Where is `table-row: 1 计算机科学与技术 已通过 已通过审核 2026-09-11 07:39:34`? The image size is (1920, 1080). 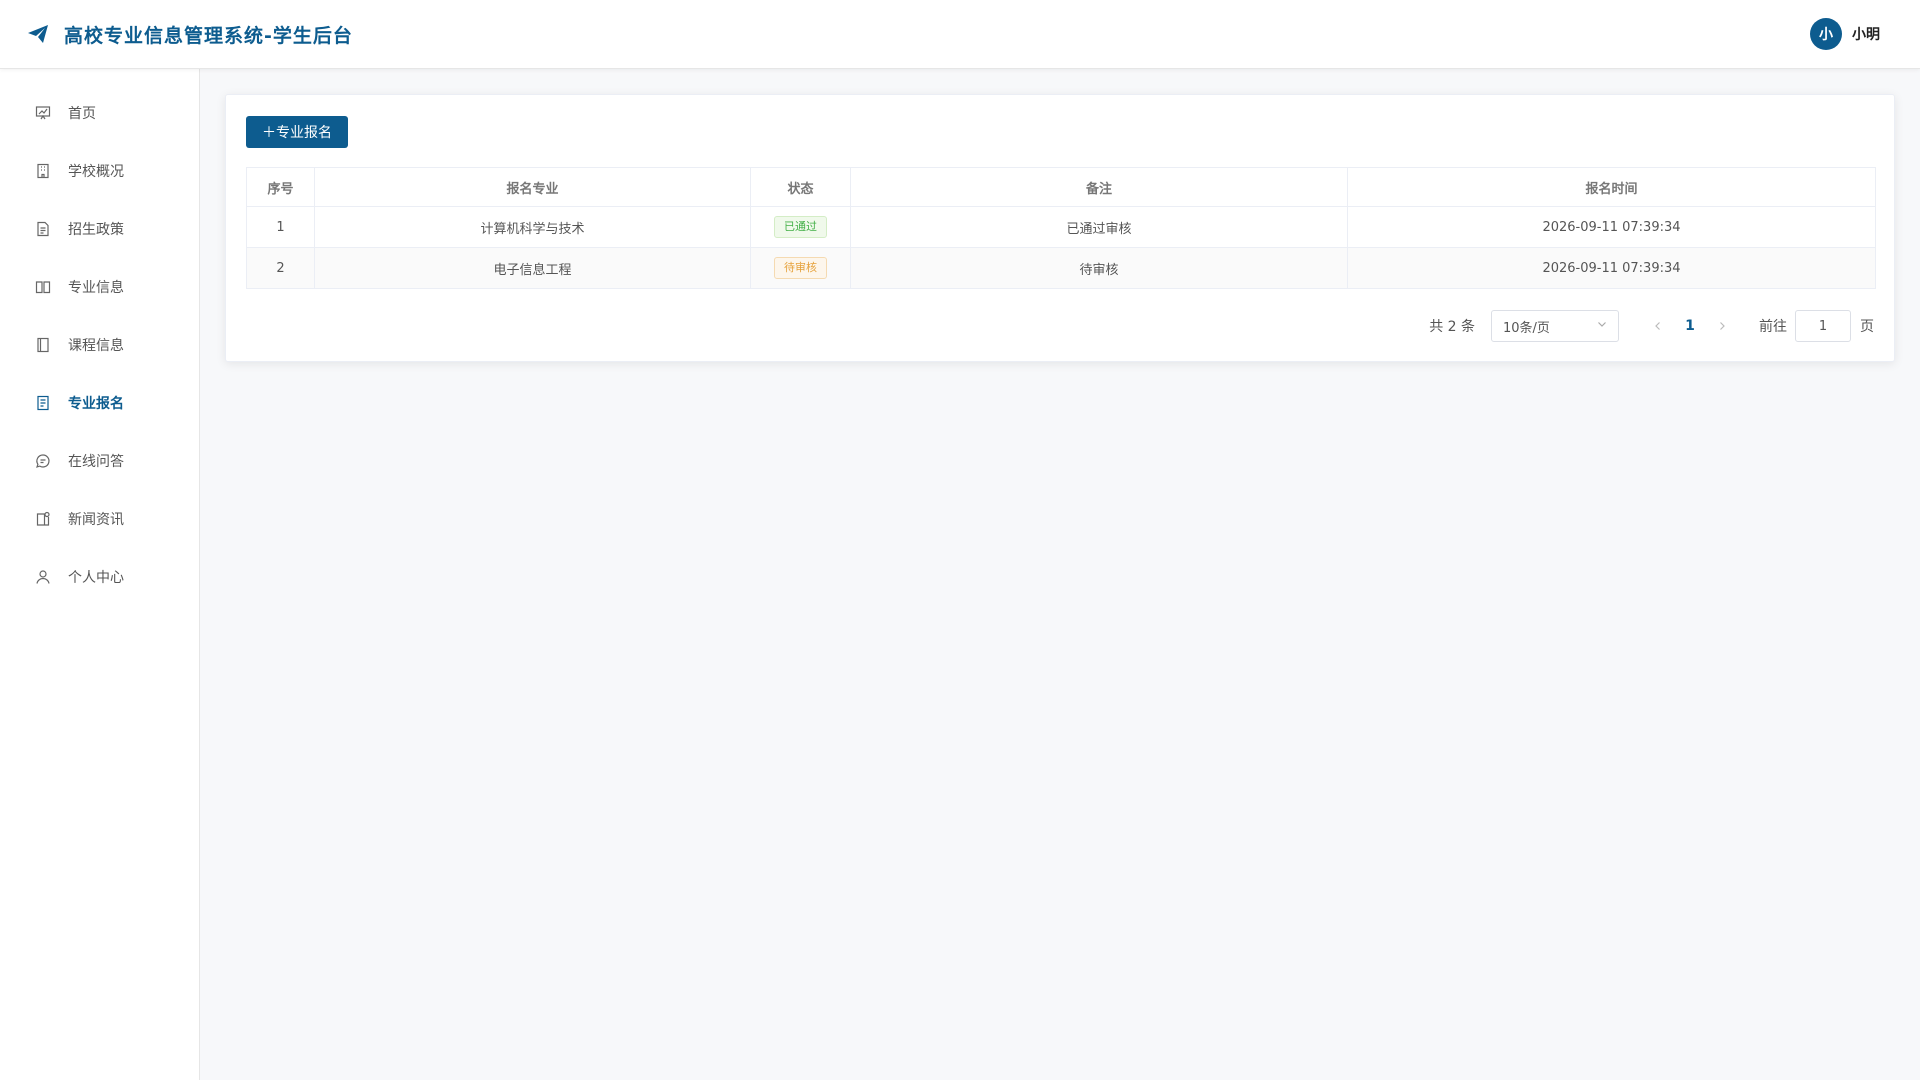
table-row: 1 计算机科学与技术 已通过 已通过审核 2026-09-11 07:39:34 is located at coordinates (1061, 227).